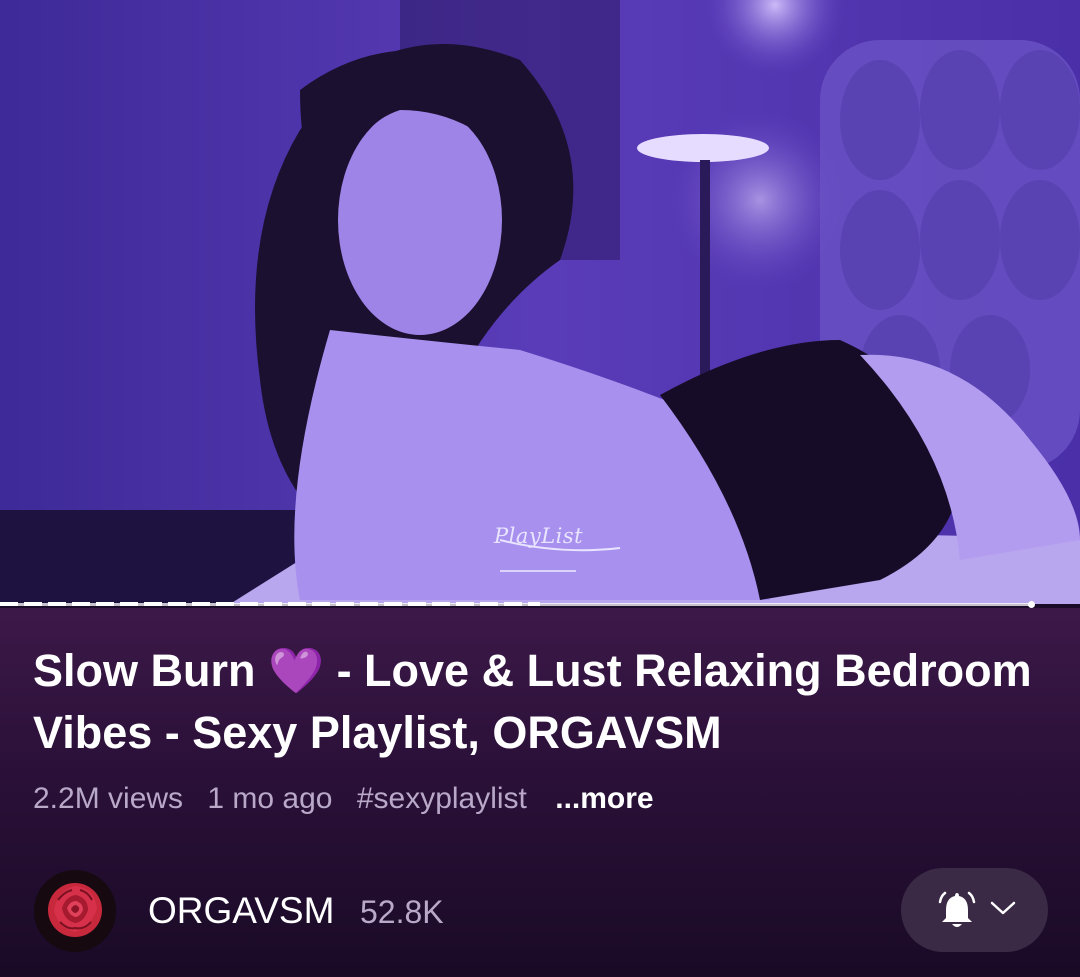 This screenshot has width=1080, height=977. What do you see at coordinates (144, 670) in the screenshot?
I see `title-part-1: Slow Burn` at bounding box center [144, 670].